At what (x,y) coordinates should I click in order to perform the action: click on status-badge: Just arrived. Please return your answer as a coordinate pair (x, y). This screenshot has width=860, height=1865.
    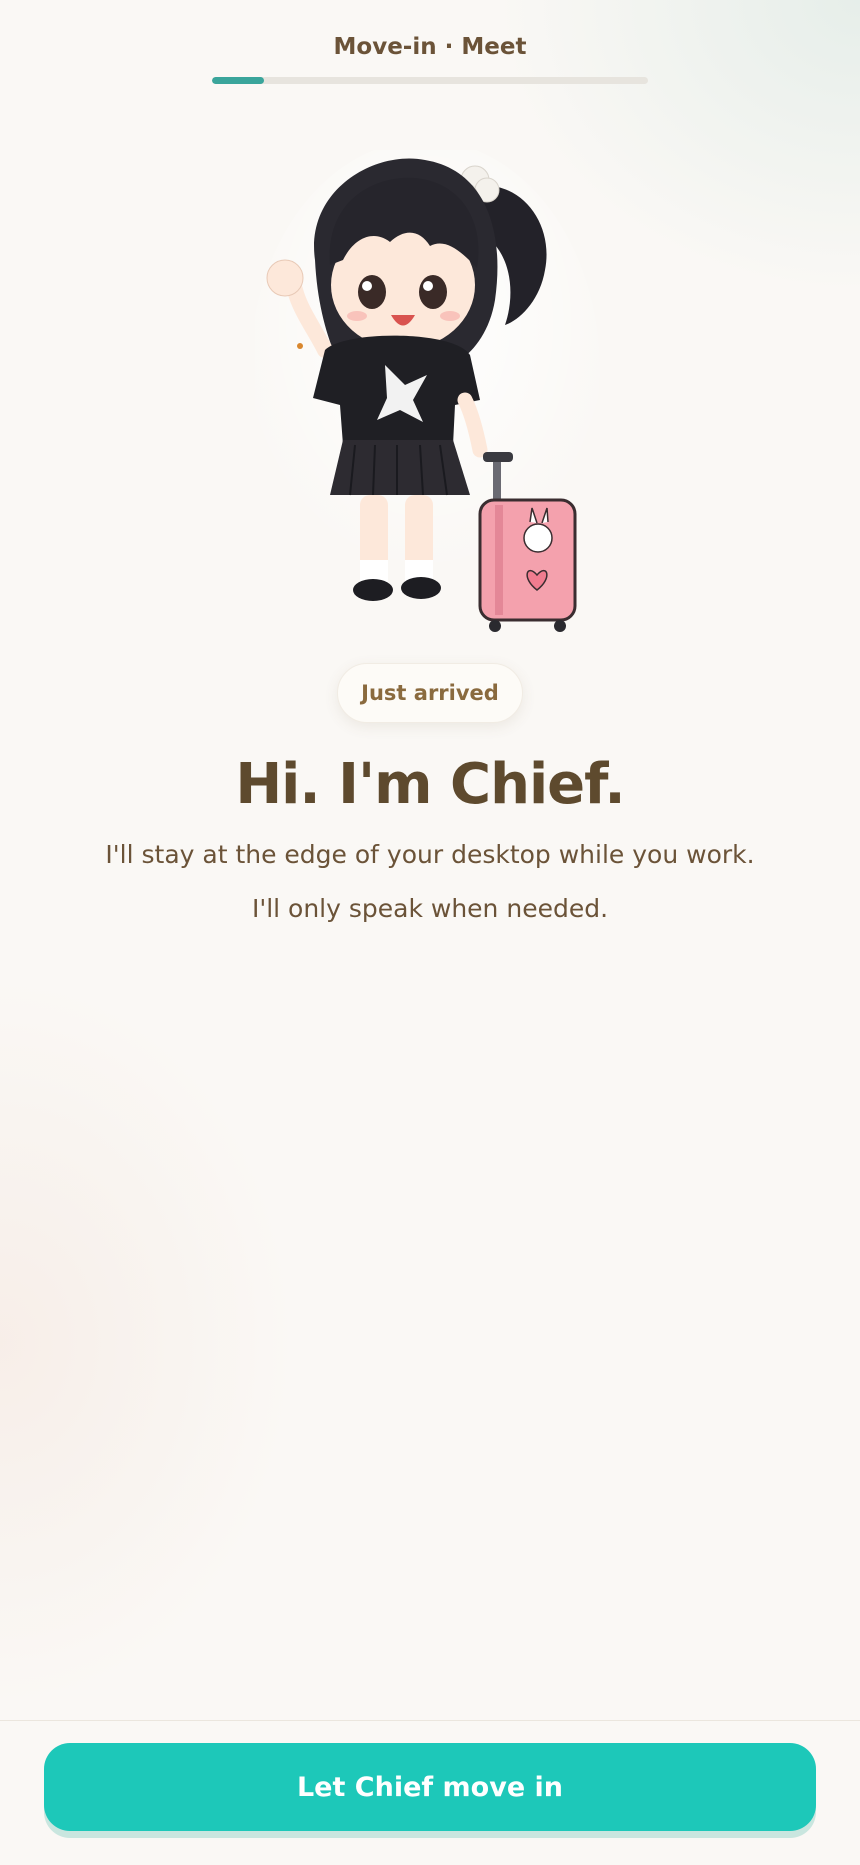
    Looking at the image, I should click on (430, 693).